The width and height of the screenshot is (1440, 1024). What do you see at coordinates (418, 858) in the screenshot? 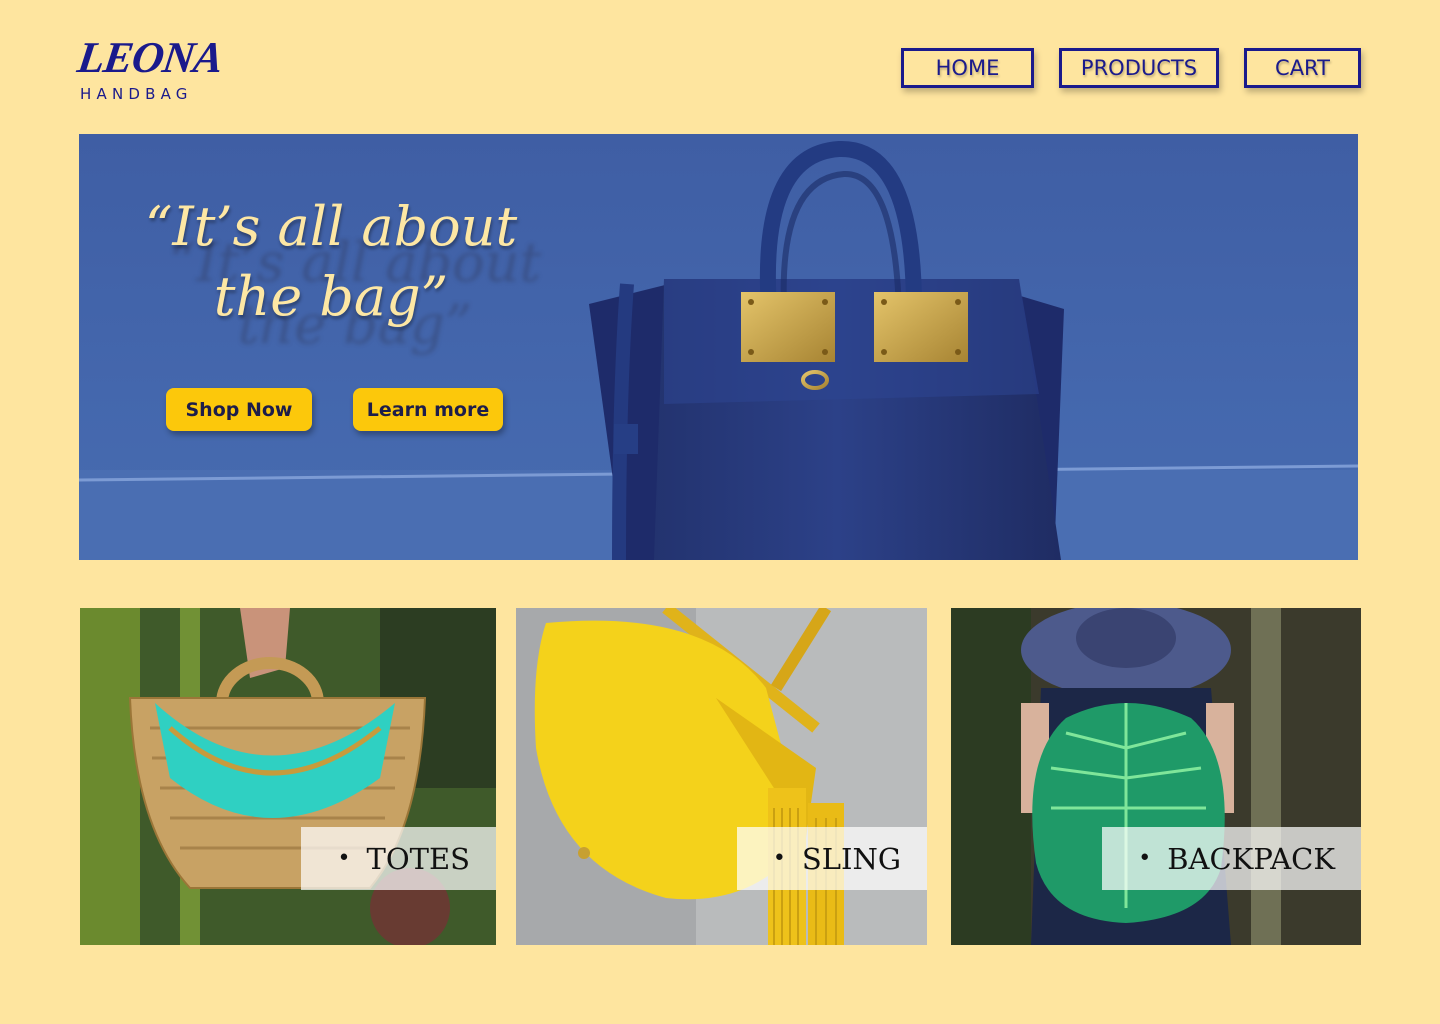
I see `totes-label-text: TOTES` at bounding box center [418, 858].